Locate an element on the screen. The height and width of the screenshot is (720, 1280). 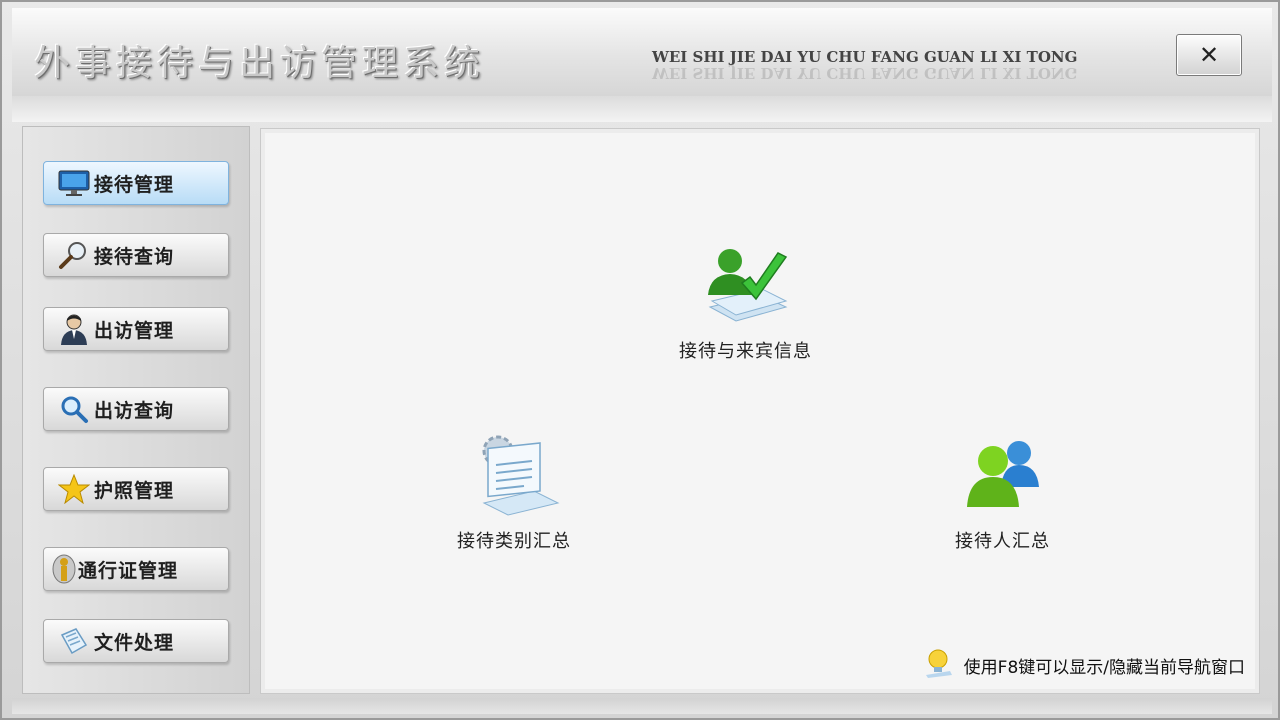
status-bar is located at coordinates (642, 706).